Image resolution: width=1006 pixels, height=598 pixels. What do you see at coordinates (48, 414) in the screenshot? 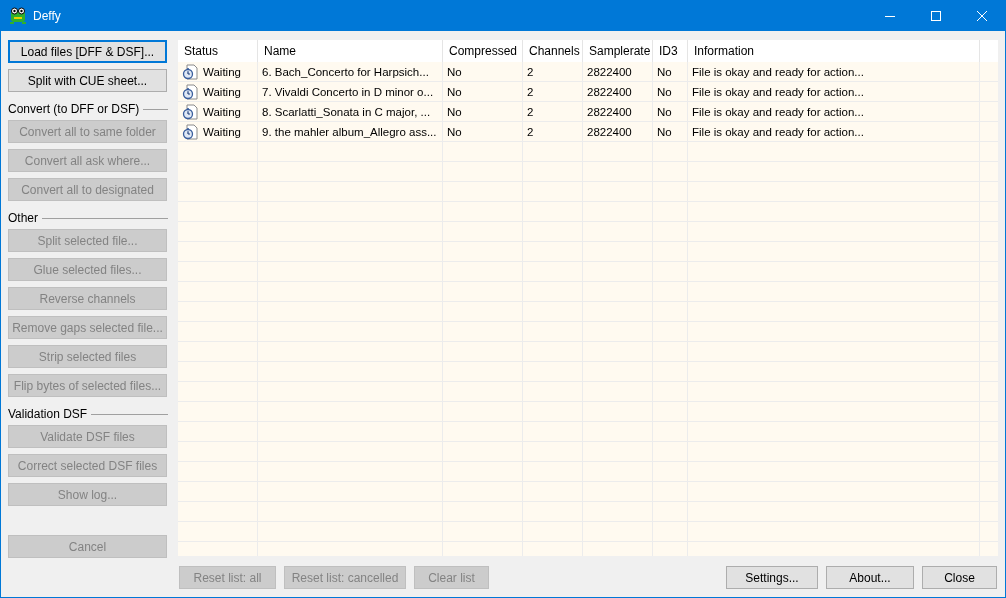
I see `section-label: Validation DSF` at bounding box center [48, 414].